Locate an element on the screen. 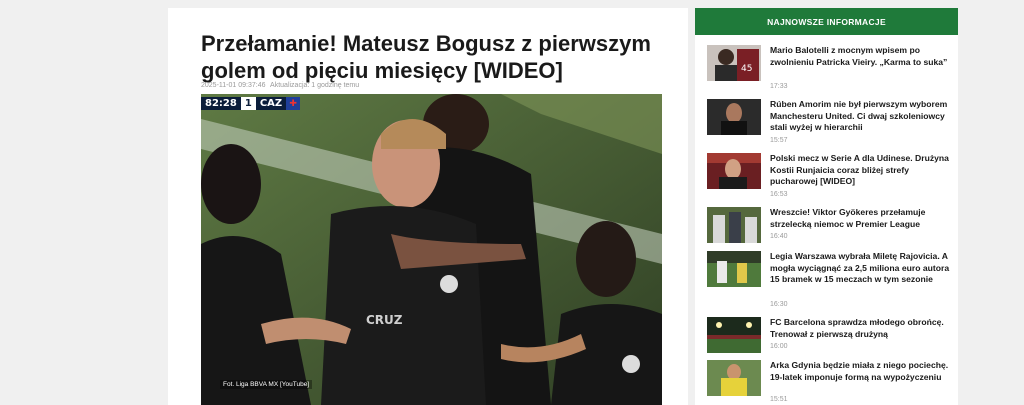  team-crest-icon: ✚ is located at coordinates (293, 103).